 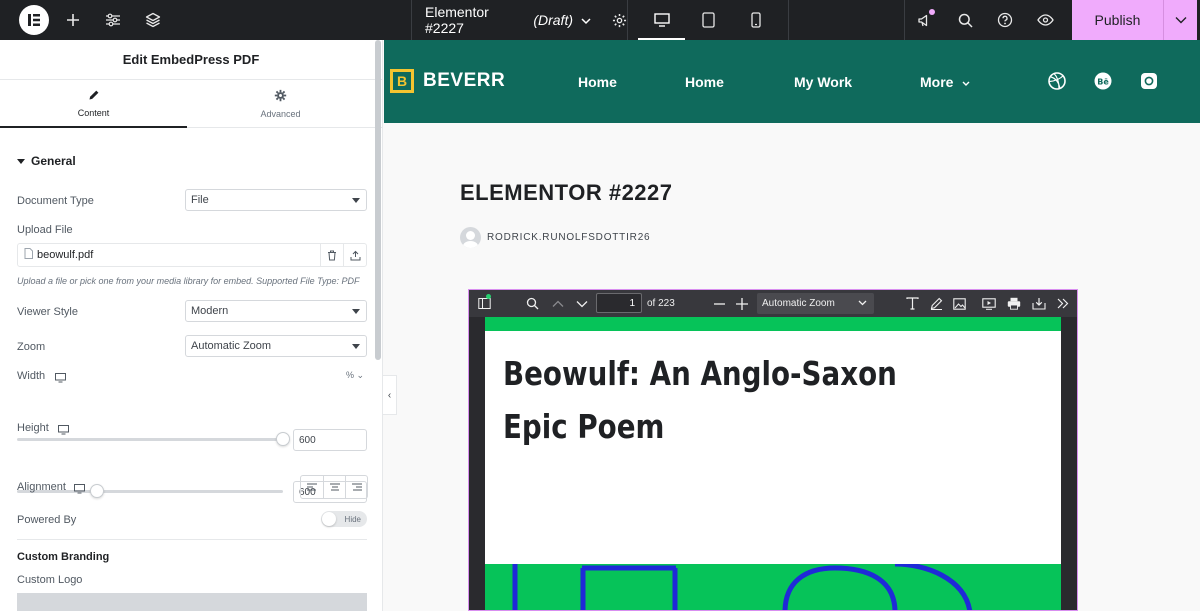 I want to click on section-general-toggle: General, so click(x=46, y=161).